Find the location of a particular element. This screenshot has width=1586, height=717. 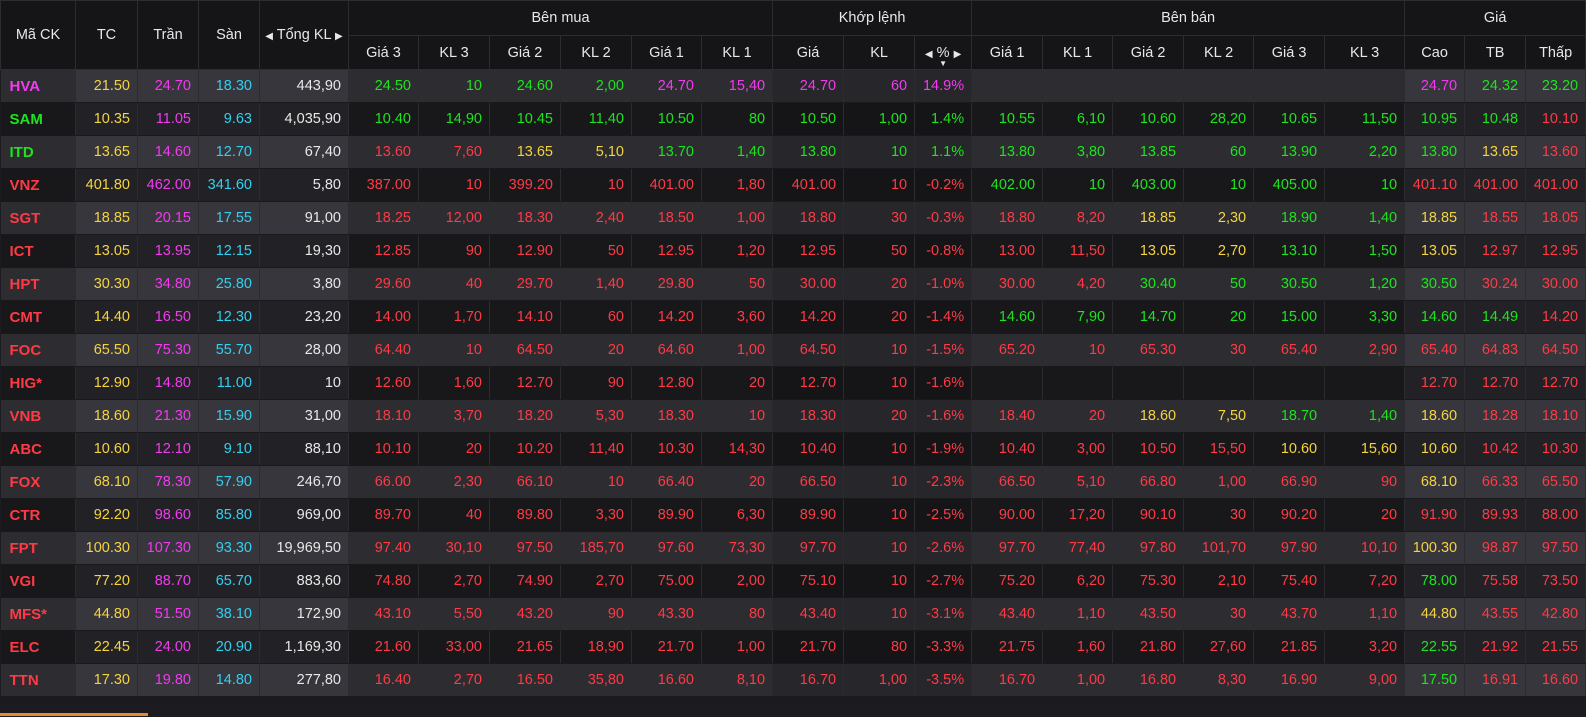

cell-bid-price-2: 14.10 is located at coordinates (525, 317).